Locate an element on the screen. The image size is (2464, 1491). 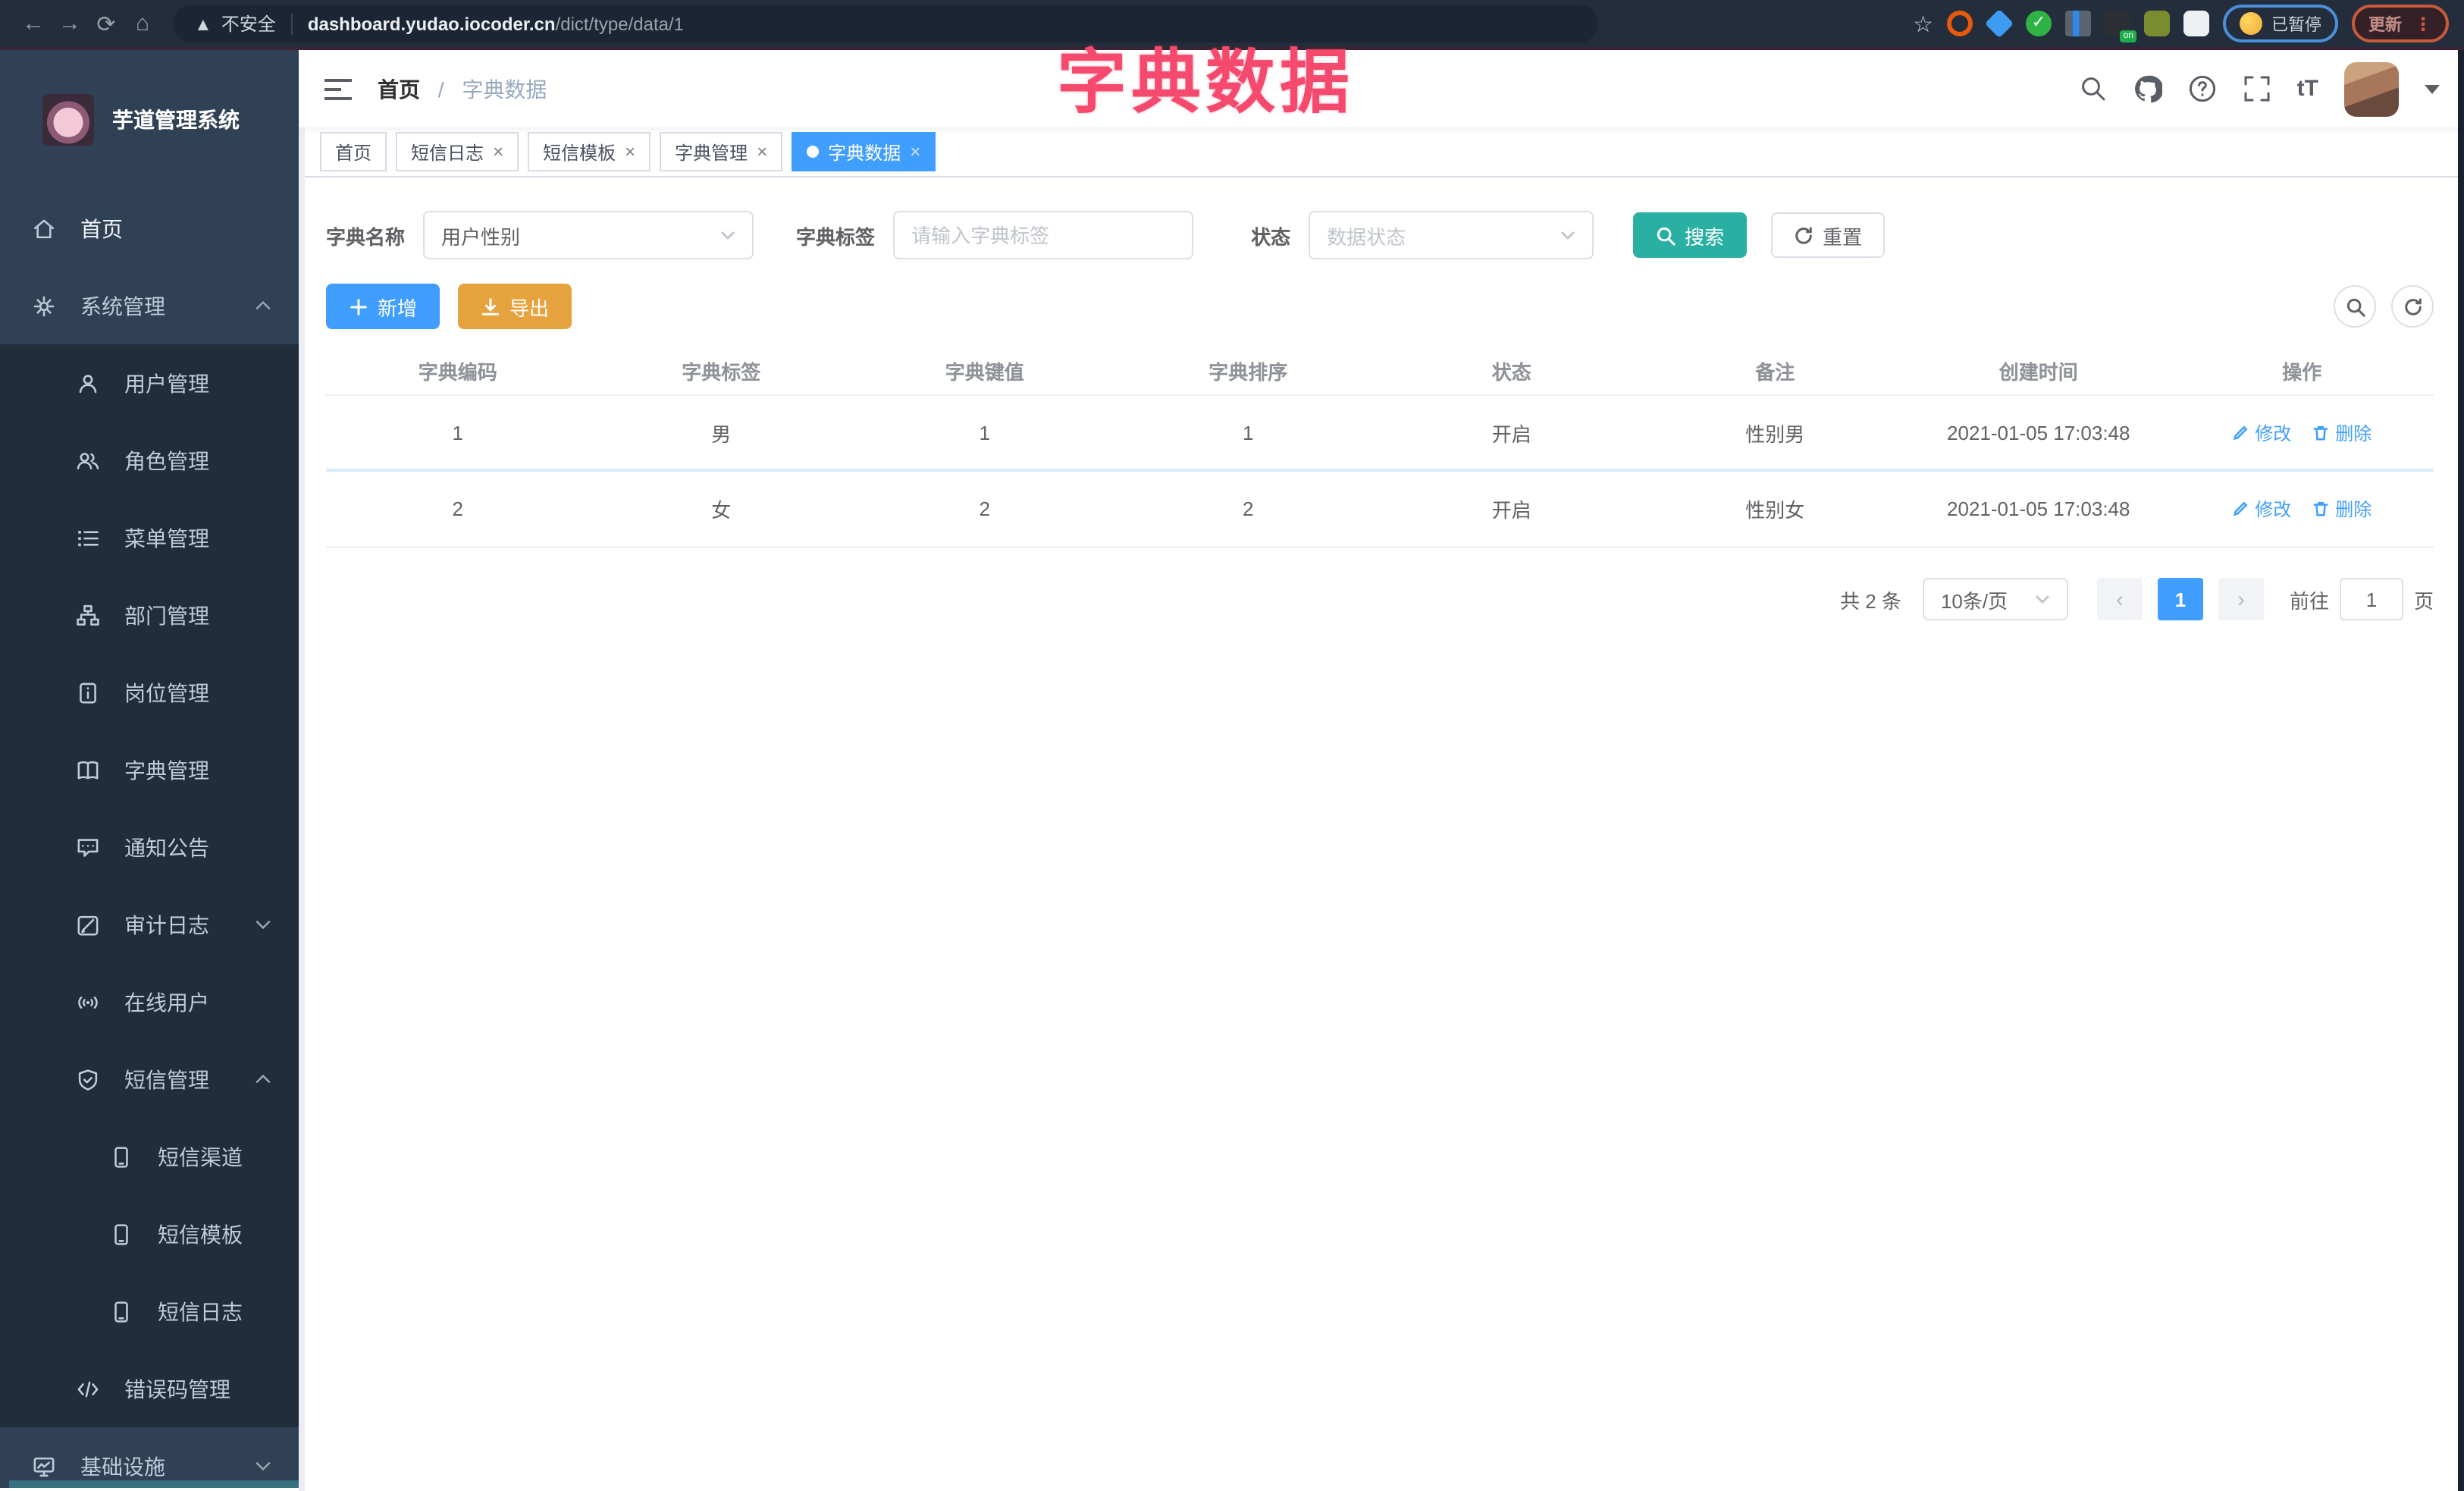
browser-menu-dots-icon: ⋮ is located at coordinates (2423, 23).